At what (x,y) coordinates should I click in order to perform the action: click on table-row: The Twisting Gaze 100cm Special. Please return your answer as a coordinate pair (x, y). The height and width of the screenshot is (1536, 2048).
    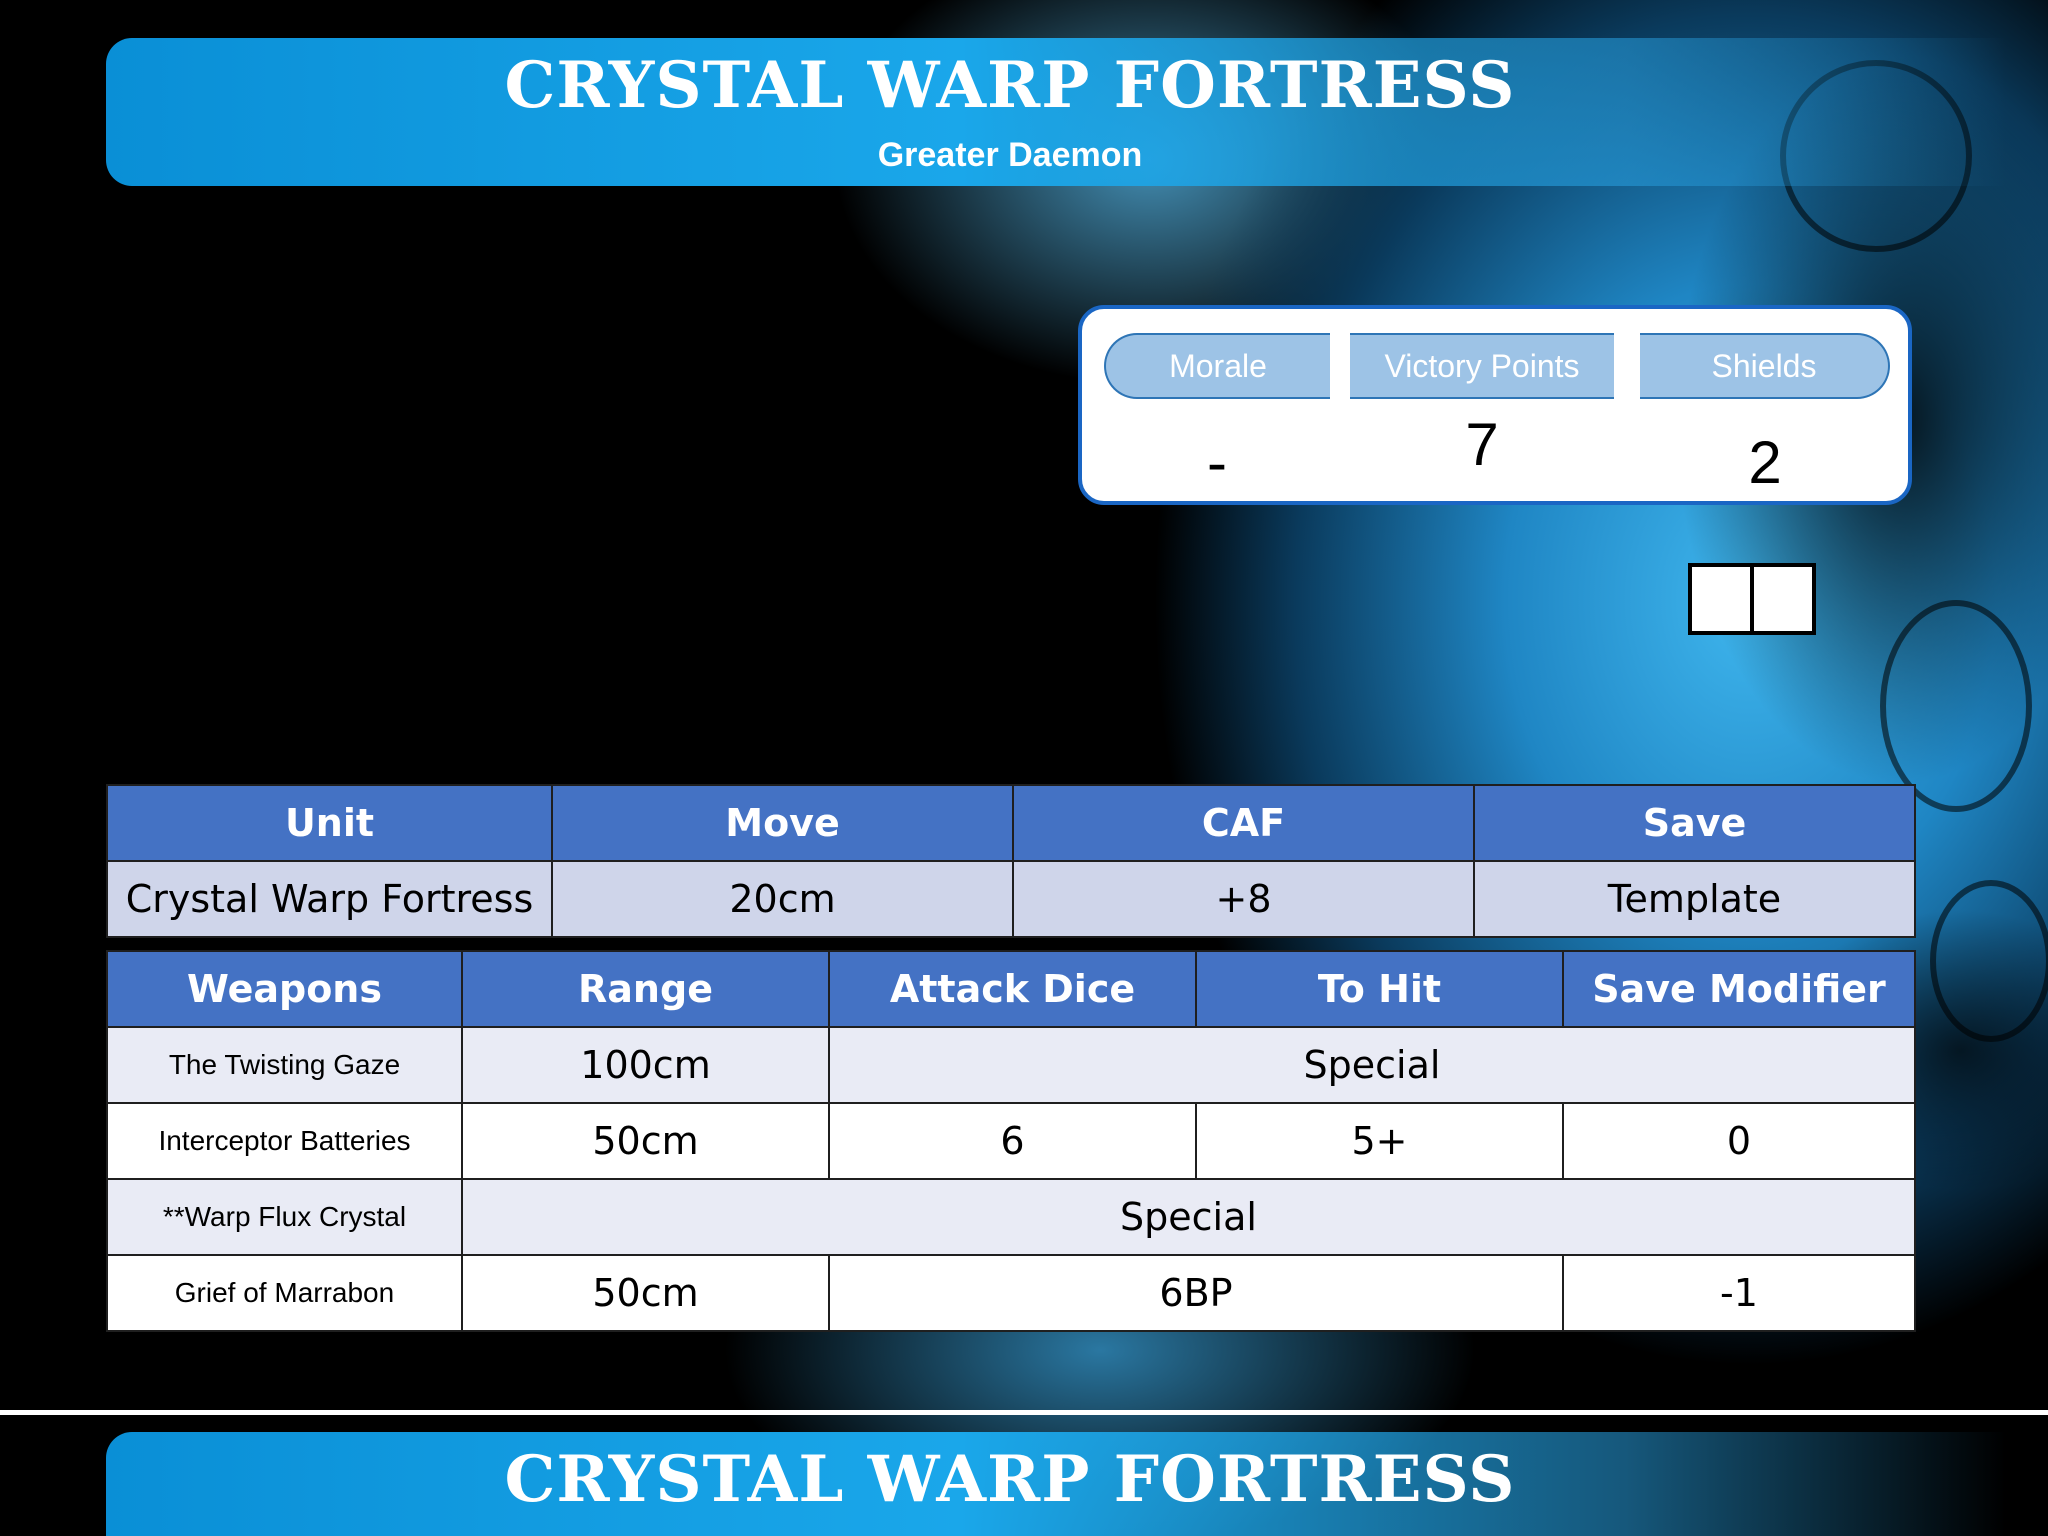
    Looking at the image, I should click on (1011, 1065).